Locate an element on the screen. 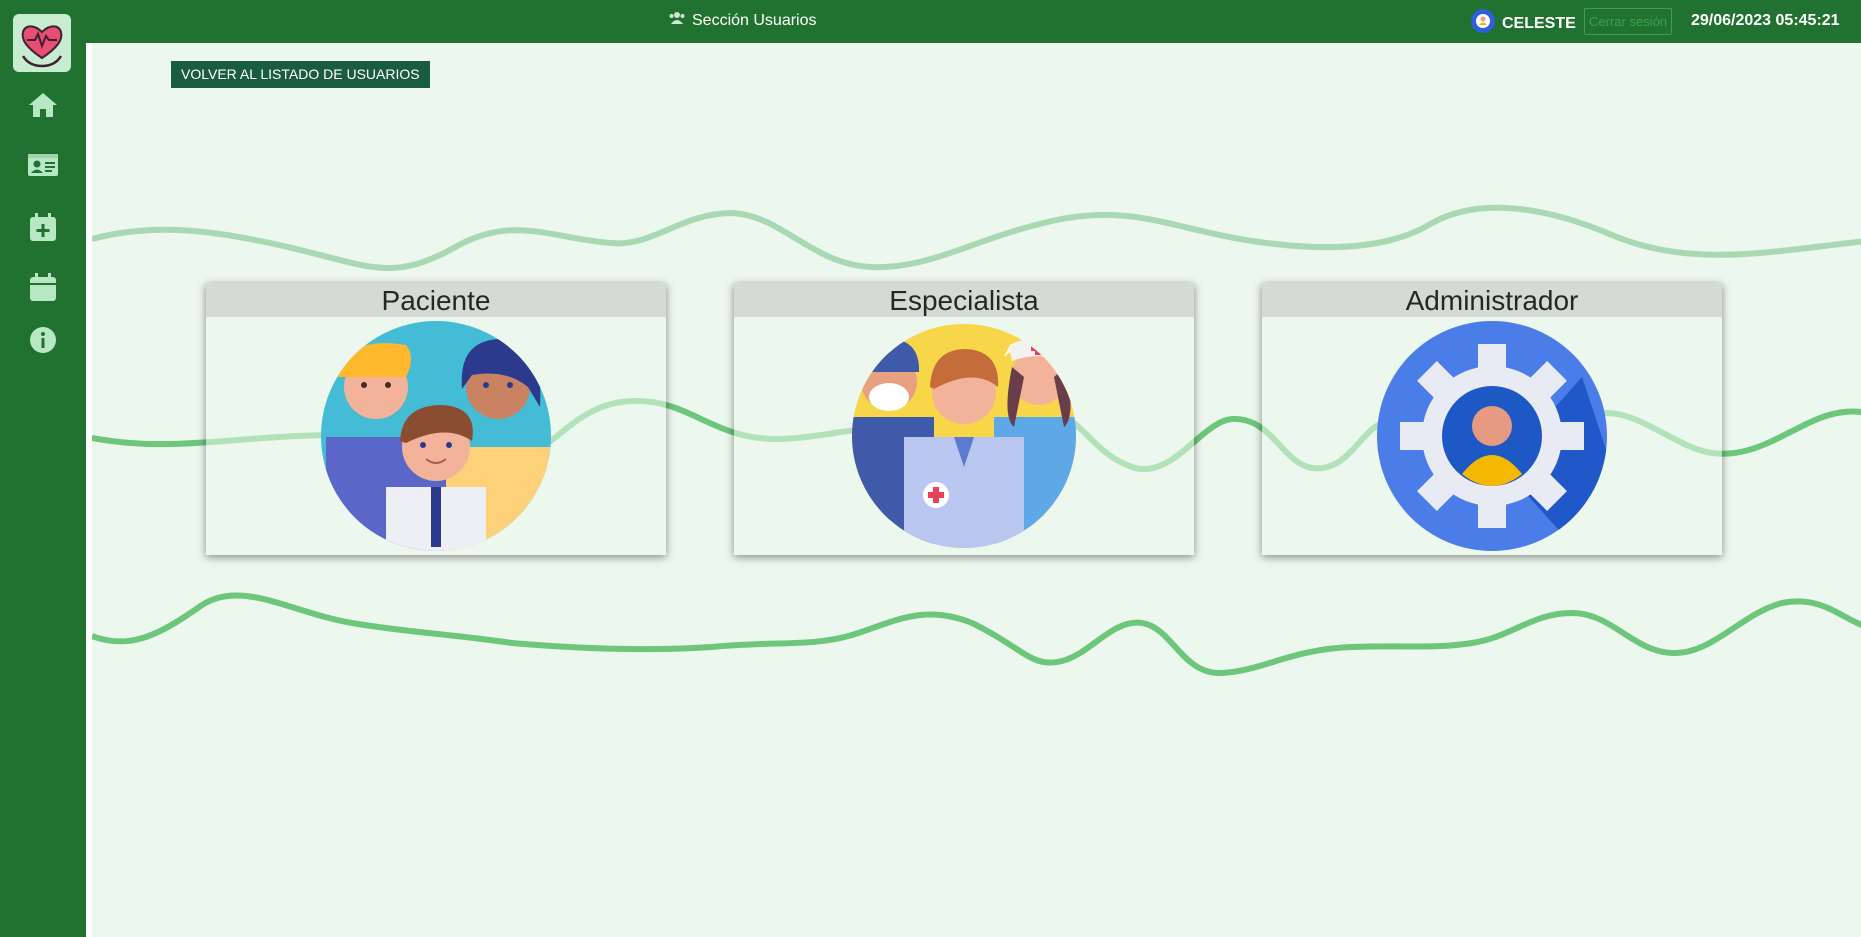 The image size is (1861, 937). admin-gear-illustration is located at coordinates (1492, 436).